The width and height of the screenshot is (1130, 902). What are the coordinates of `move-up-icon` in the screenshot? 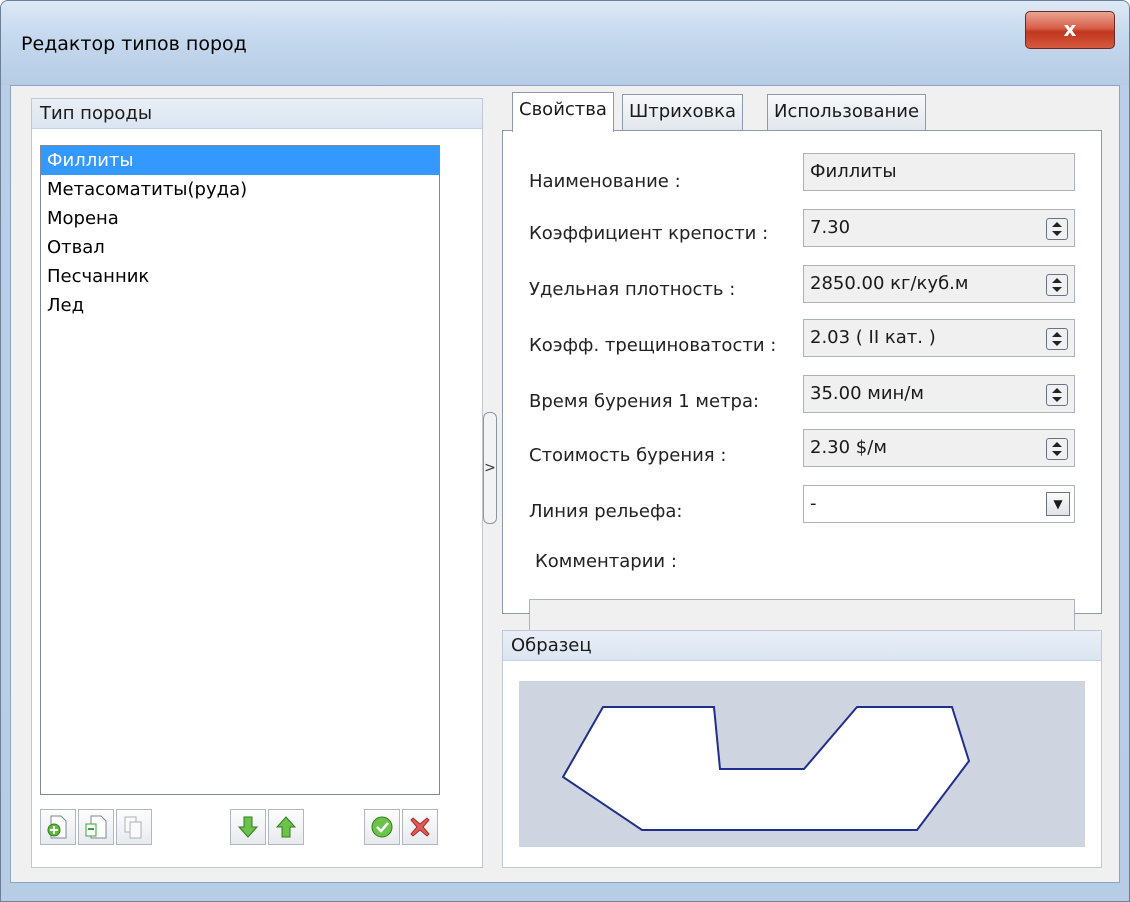 It's located at (286, 827).